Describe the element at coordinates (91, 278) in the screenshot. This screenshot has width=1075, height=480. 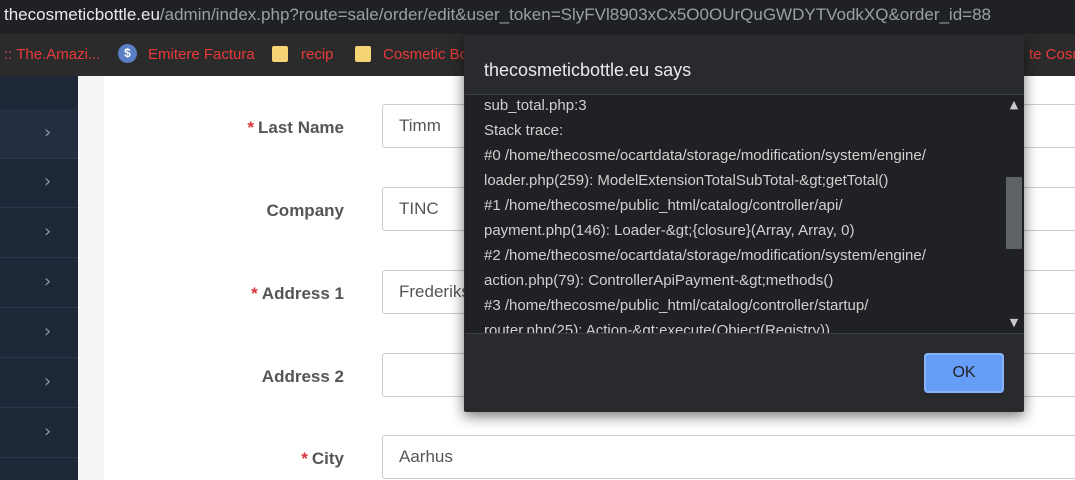
I see `content-gutter` at that location.